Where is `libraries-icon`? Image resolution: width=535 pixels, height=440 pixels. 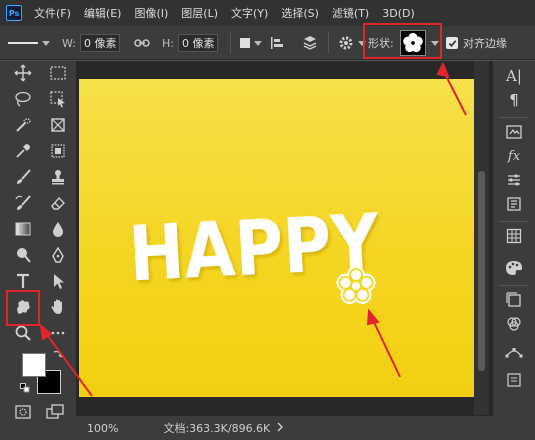
libraries-icon is located at coordinates (514, 132).